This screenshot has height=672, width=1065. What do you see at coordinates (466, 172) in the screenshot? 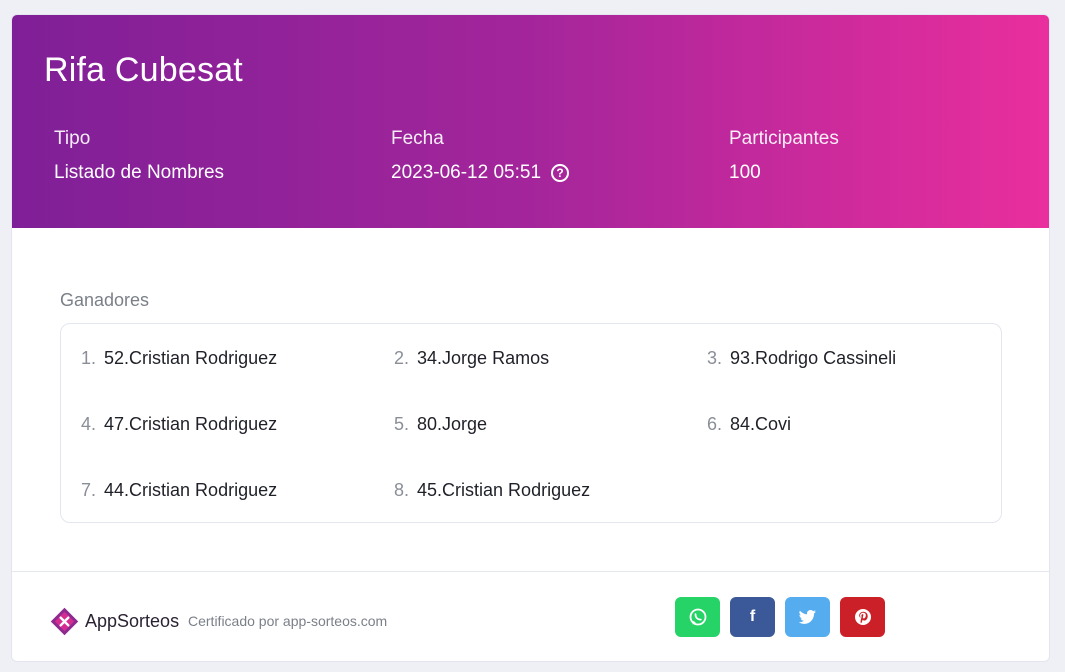
I see `fecha-value-text: 2023-06-12 05:51` at bounding box center [466, 172].